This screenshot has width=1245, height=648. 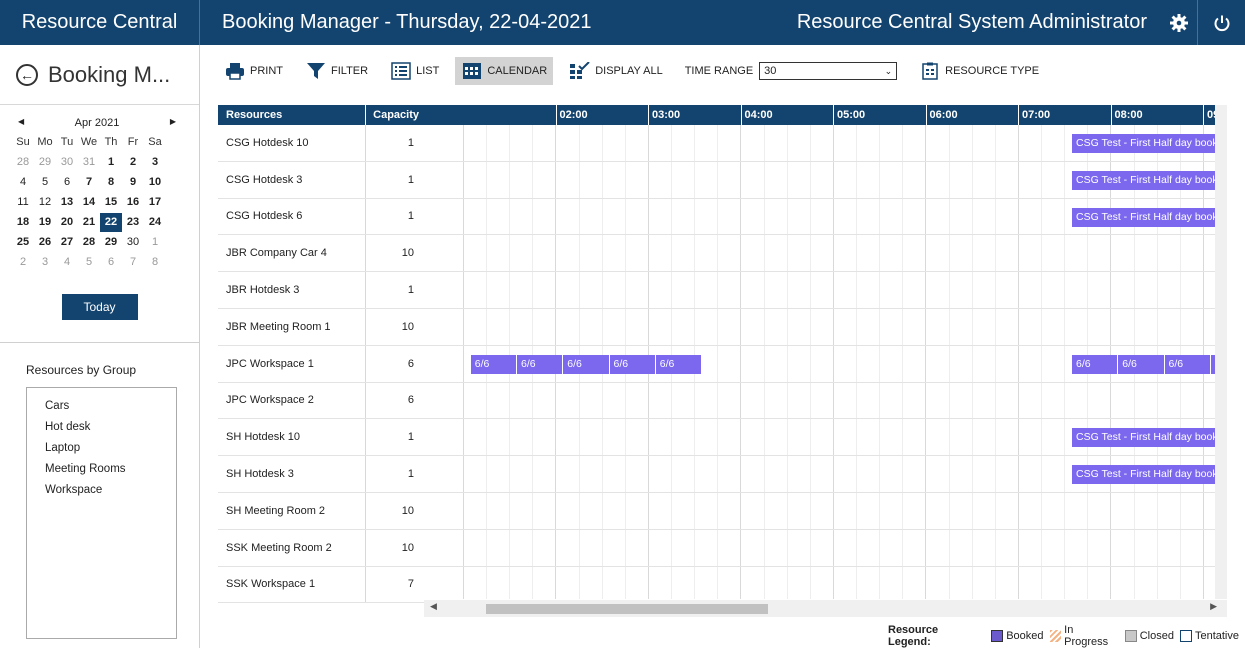 What do you see at coordinates (321, 474) in the screenshot?
I see `table-row: SH Hotdesk 3 1` at bounding box center [321, 474].